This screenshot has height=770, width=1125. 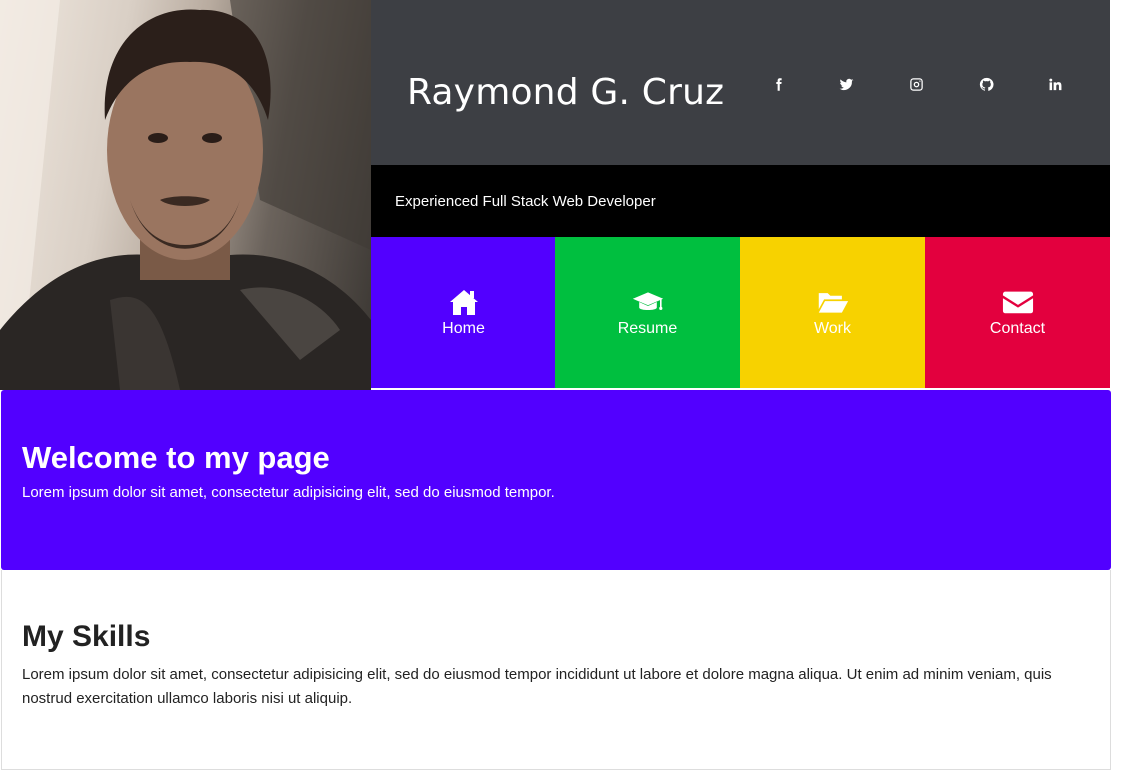 I want to click on linkedin-link, so click(x=1055, y=84).